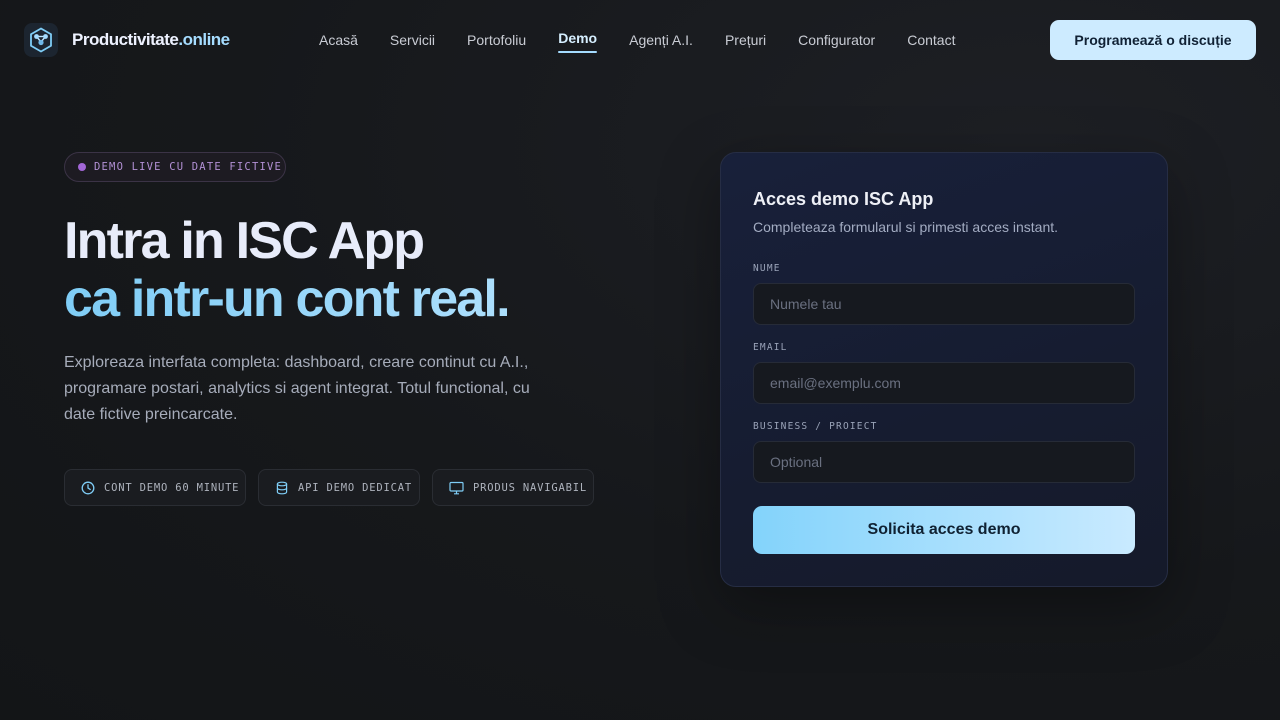  What do you see at coordinates (456, 487) in the screenshot?
I see `monitor-icon` at bounding box center [456, 487].